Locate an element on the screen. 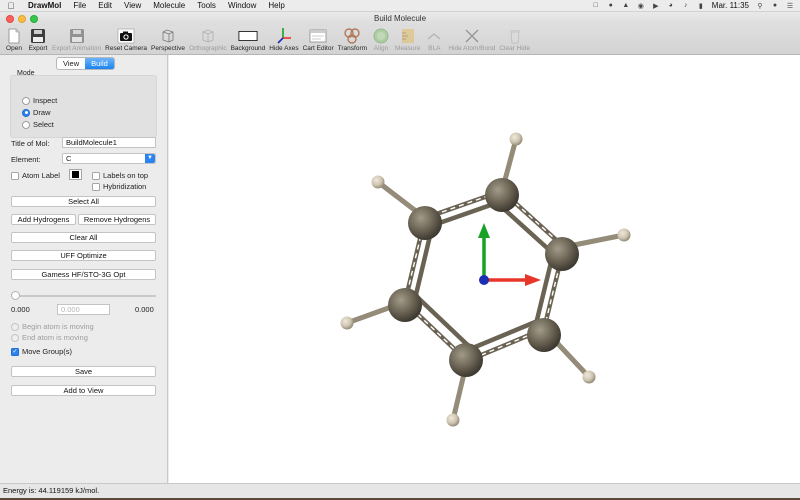 Image resolution: width=800 pixels, height=500 pixels. select-all-button: Select All is located at coordinates (83, 201).